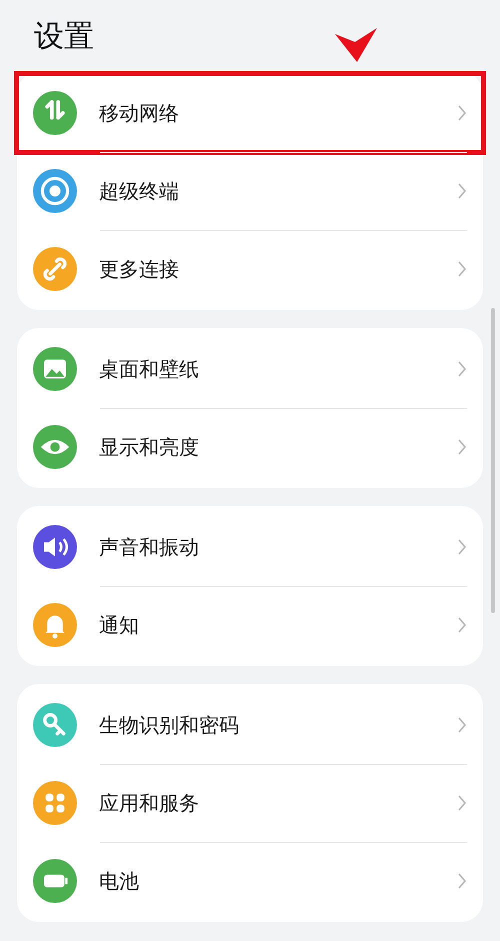 The width and height of the screenshot is (500, 941). What do you see at coordinates (250, 191) in the screenshot?
I see `settings-item: 超级终端` at bounding box center [250, 191].